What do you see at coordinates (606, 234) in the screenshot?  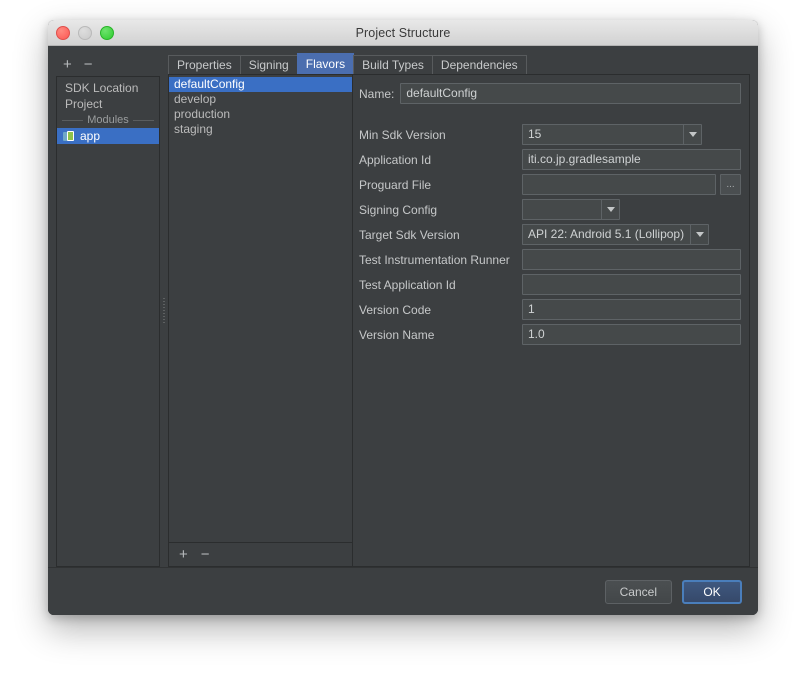 I see `target-sdk-version-value: API 22: Android 5.1 (Lollipop)` at bounding box center [606, 234].